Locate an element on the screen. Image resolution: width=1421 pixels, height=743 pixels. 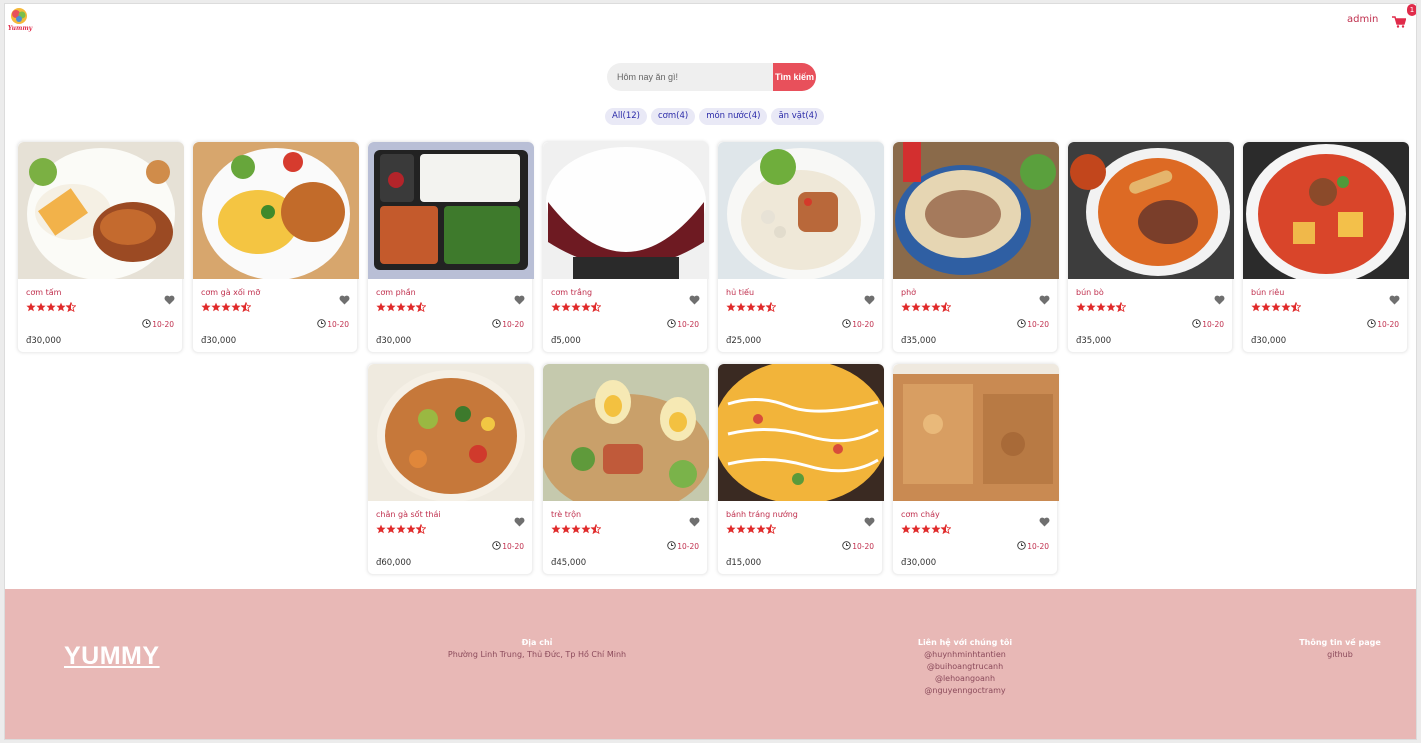
product-card: hủ tiếu 10-20 đ25,000 is located at coordinates (800, 247).